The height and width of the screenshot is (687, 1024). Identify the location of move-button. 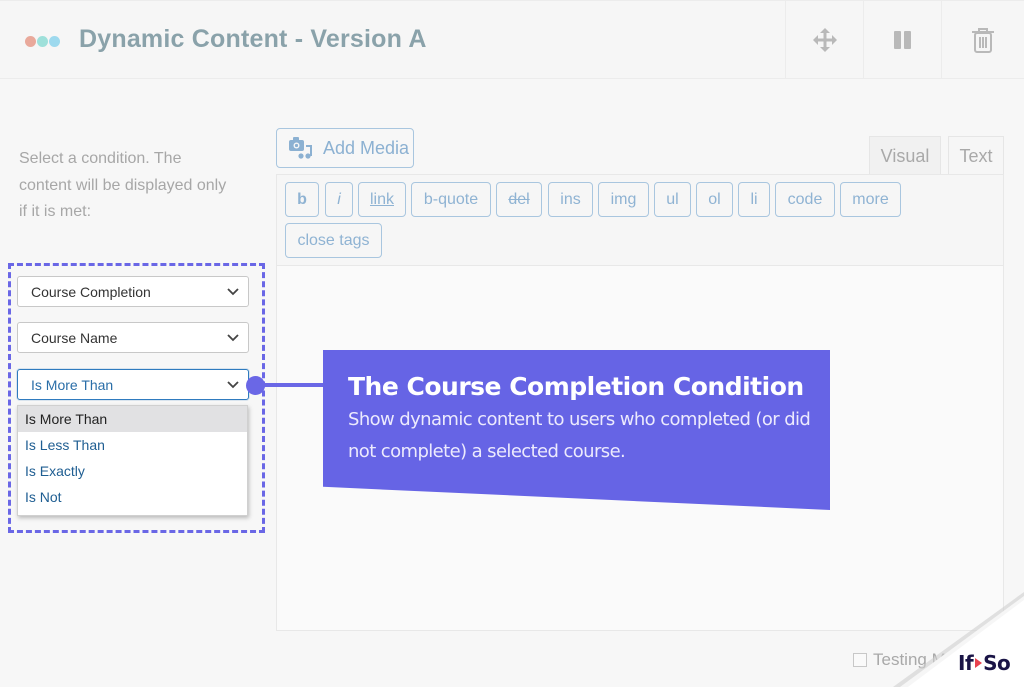
(824, 40).